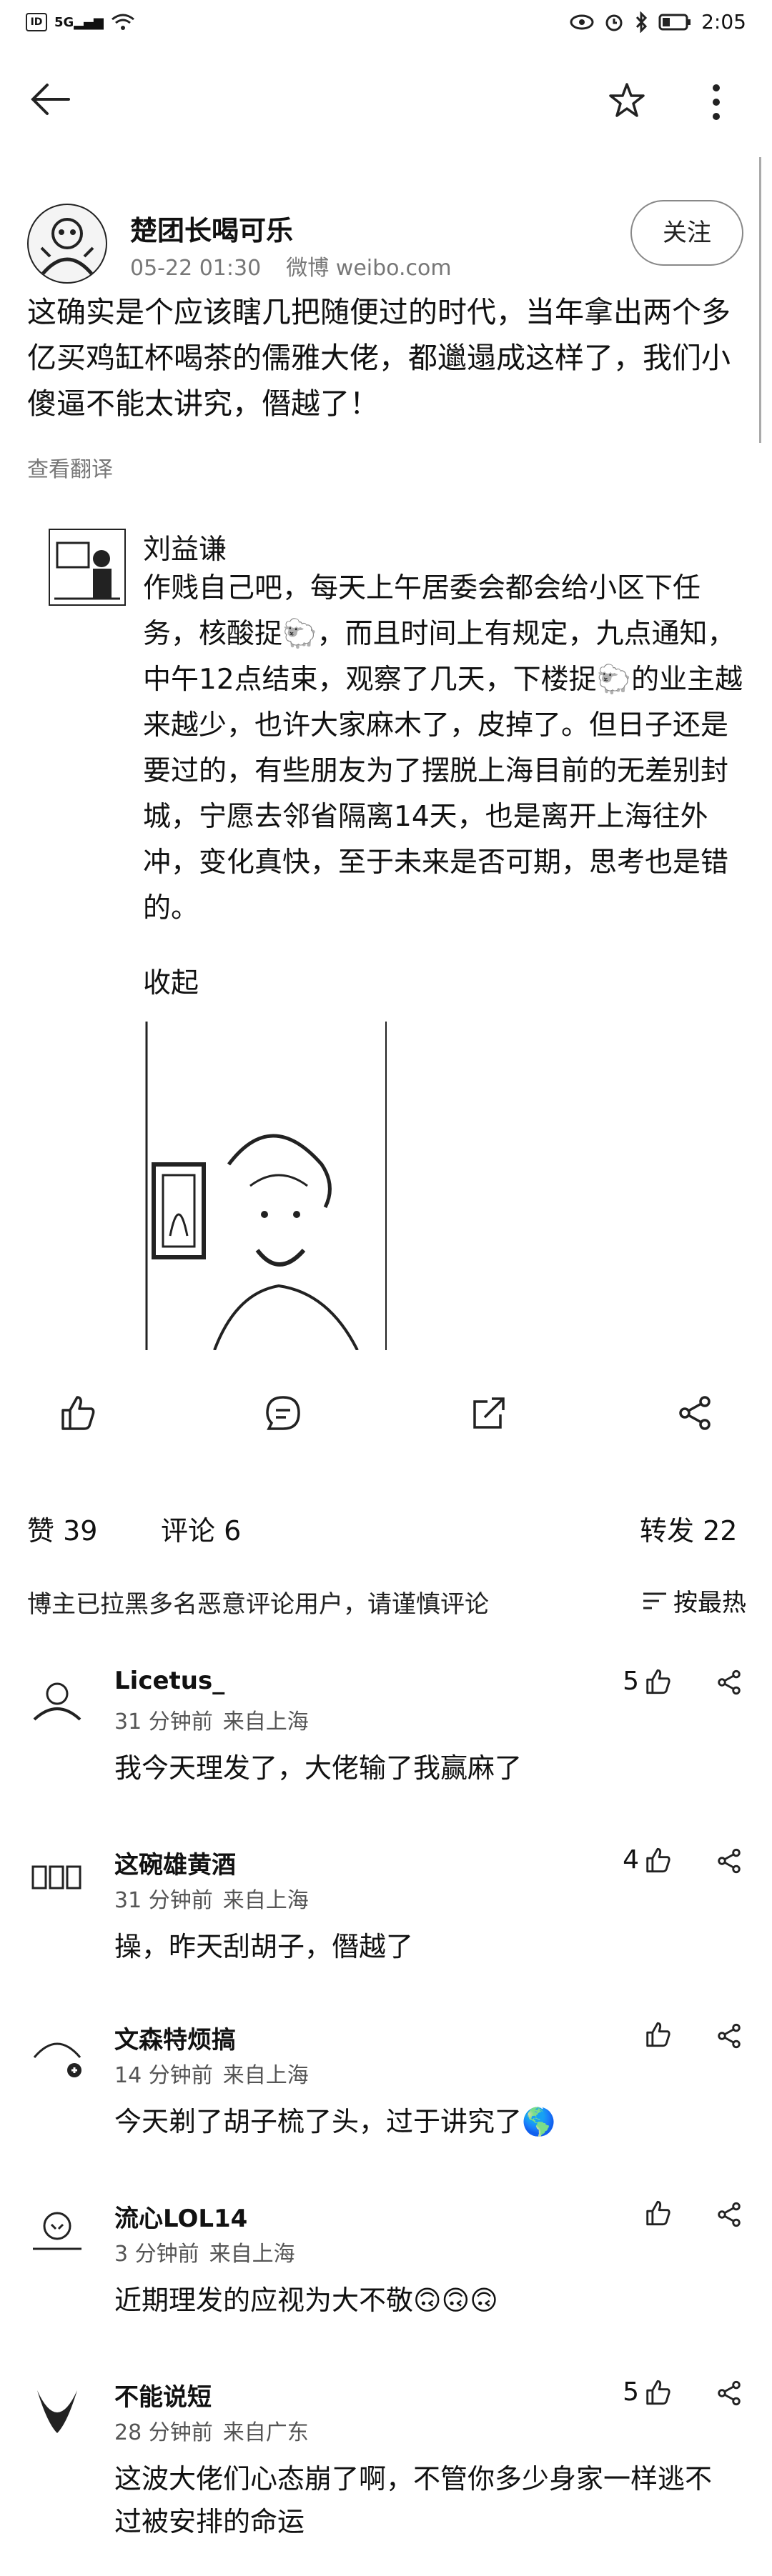  Describe the element at coordinates (62, 1529) in the screenshot. I see `likes-count: 赞 39` at that location.